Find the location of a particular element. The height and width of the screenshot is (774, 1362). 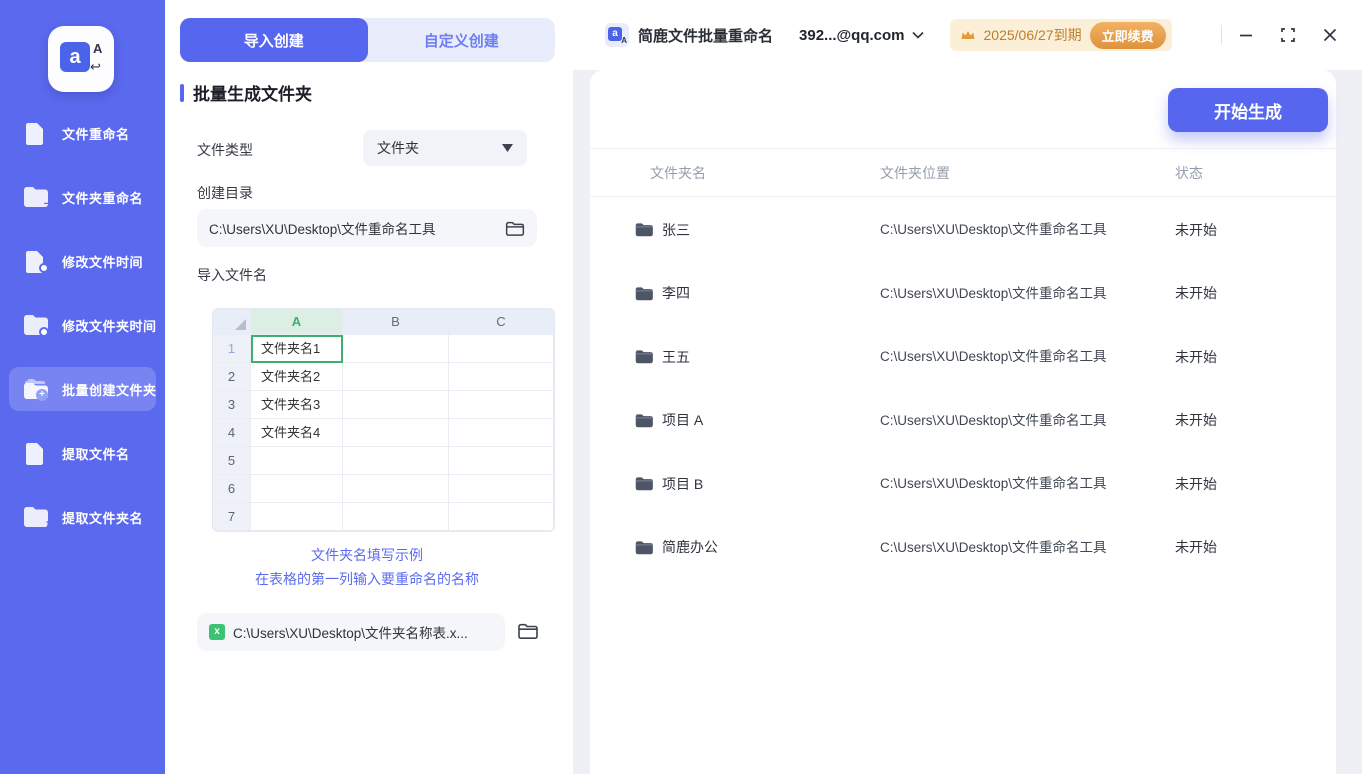

table-row: 简鹿办公 C:\Users\XU\Desktop\文件重命名工具 未开始 is located at coordinates (963, 548).